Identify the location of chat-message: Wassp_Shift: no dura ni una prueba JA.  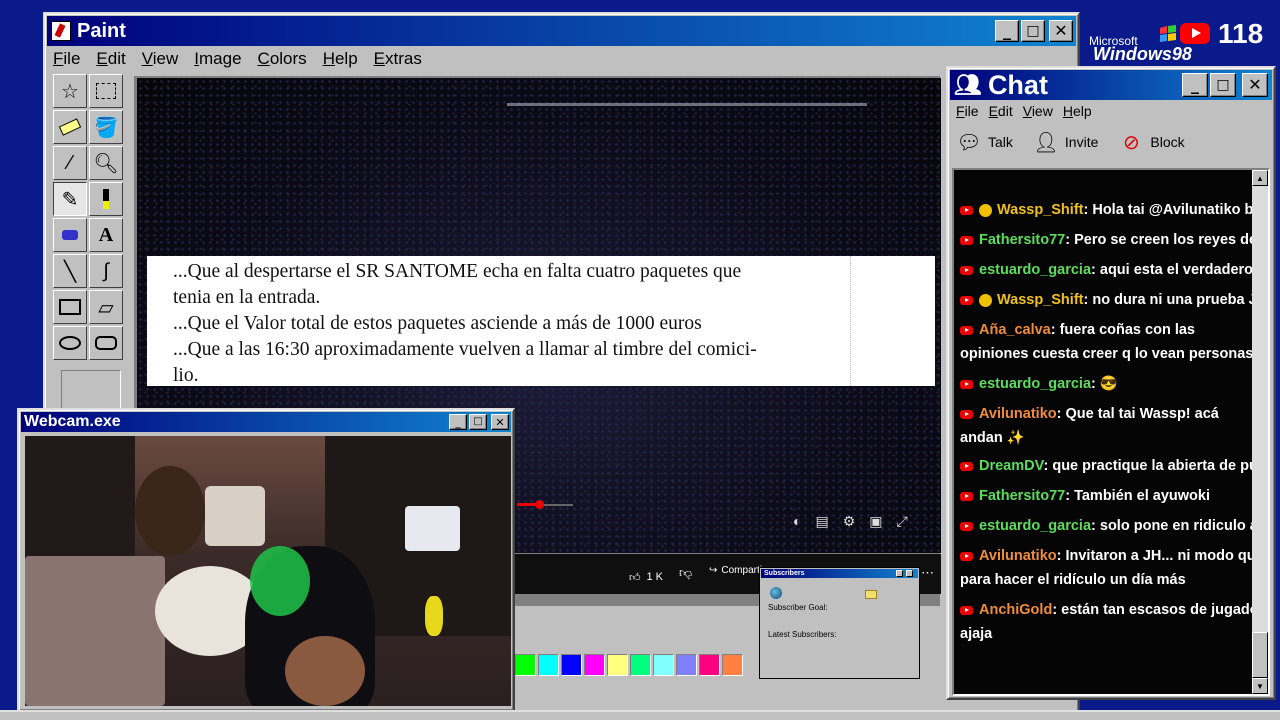
(1113, 300).